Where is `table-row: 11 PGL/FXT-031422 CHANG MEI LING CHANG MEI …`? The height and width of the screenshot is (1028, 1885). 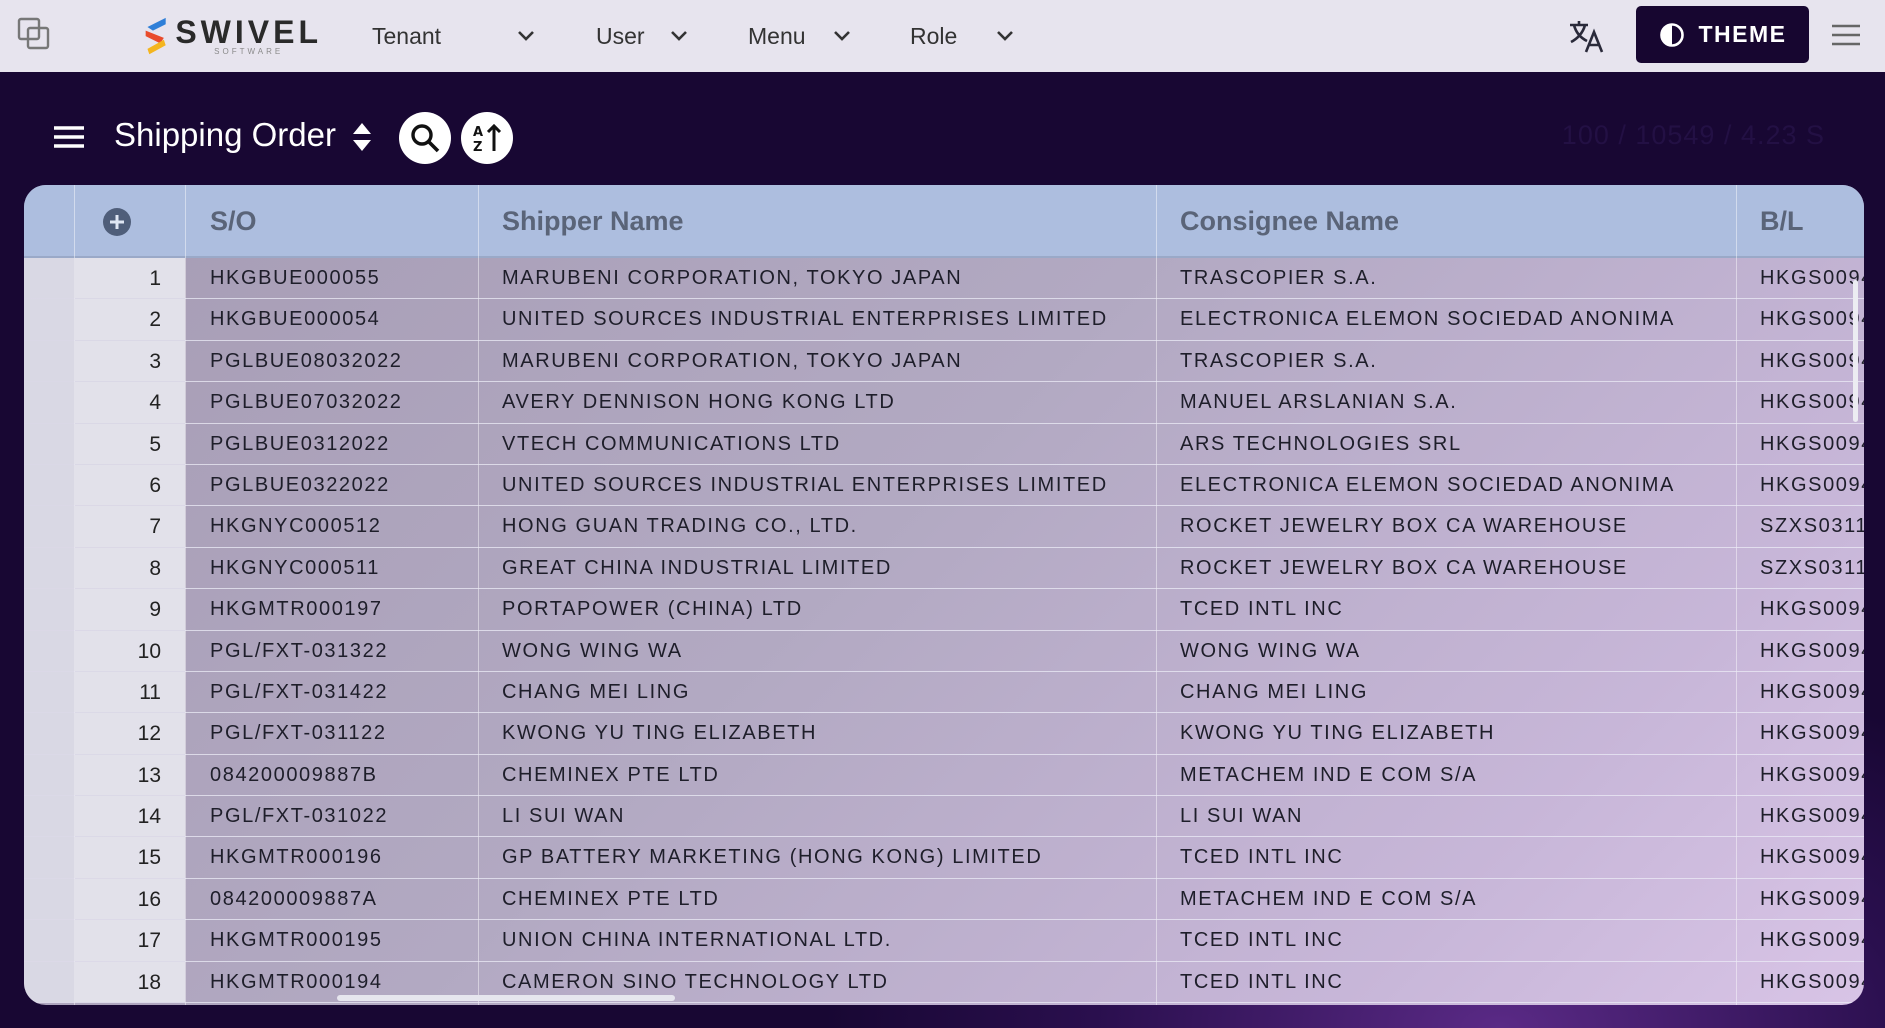
table-row: 11 PGL/FXT-031422 CHANG MEI LING CHANG MEI … is located at coordinates (944, 692).